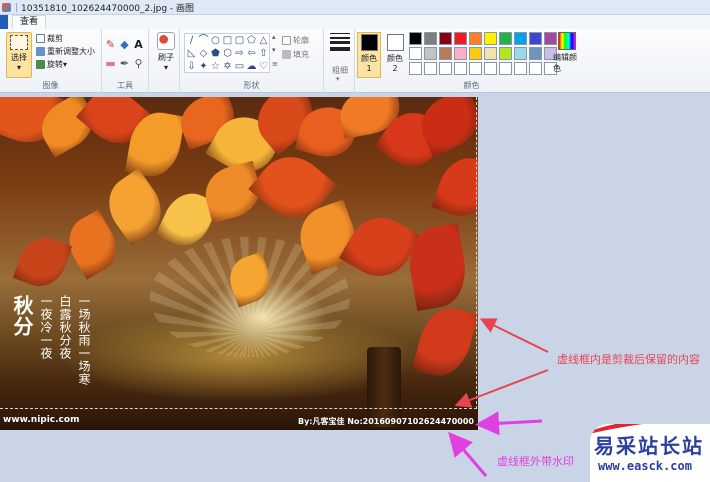 This screenshot has height=482, width=710. What do you see at coordinates (239, 40) in the screenshot?
I see `rounded-rect-shape-icon: ▢` at bounding box center [239, 40].